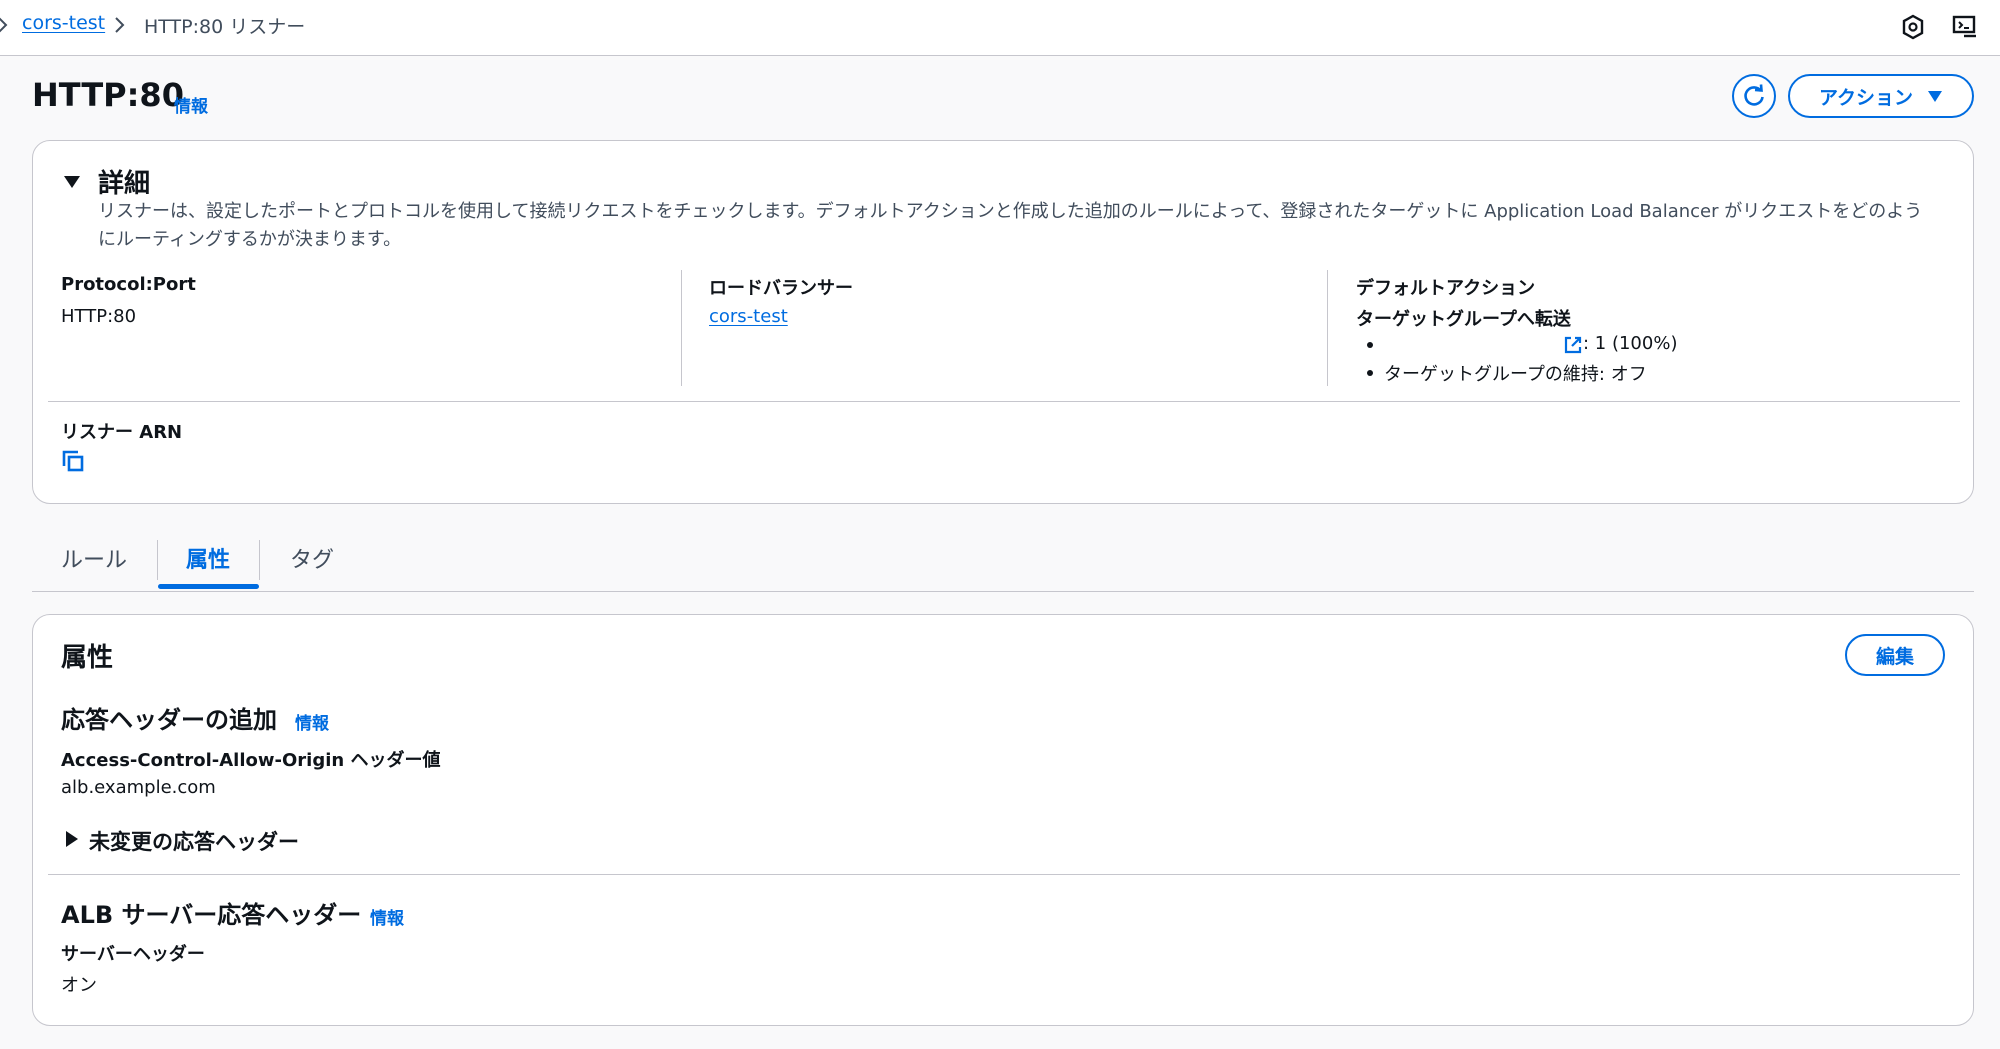 The image size is (2000, 1049). What do you see at coordinates (169, 720) in the screenshot?
I see `response-headers-title: 応答ヘッダーの追加` at bounding box center [169, 720].